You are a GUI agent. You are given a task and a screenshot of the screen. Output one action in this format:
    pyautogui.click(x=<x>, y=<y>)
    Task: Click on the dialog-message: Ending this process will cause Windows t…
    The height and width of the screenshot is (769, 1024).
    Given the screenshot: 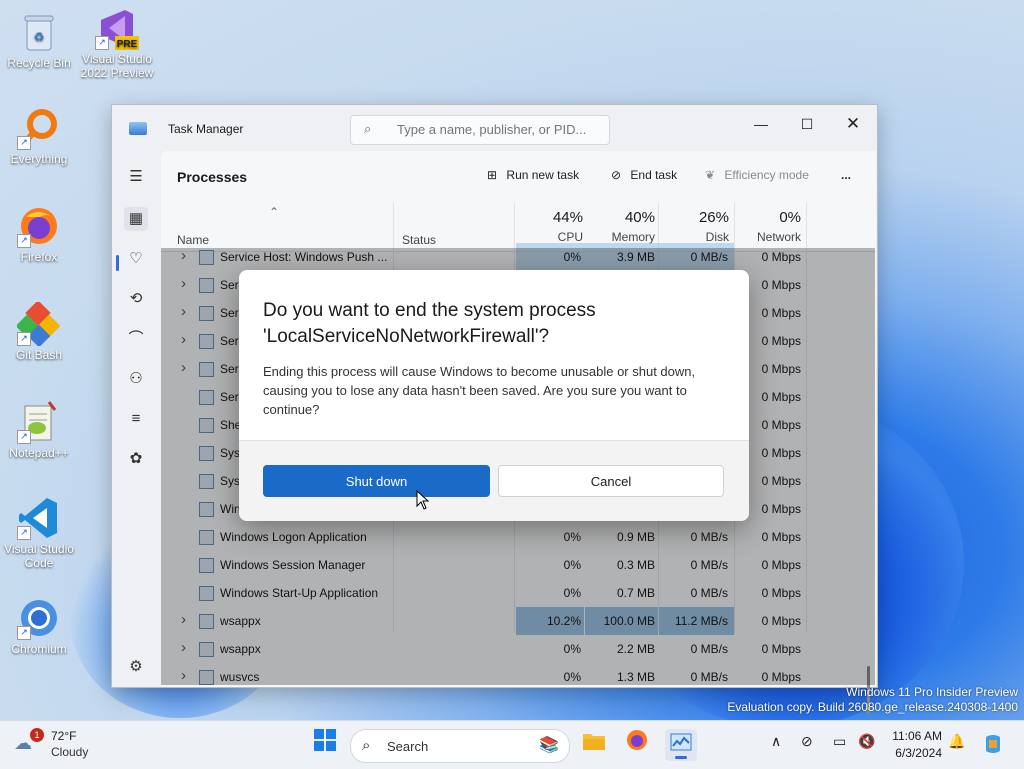 What is the action you would take?
    pyautogui.click(x=479, y=390)
    